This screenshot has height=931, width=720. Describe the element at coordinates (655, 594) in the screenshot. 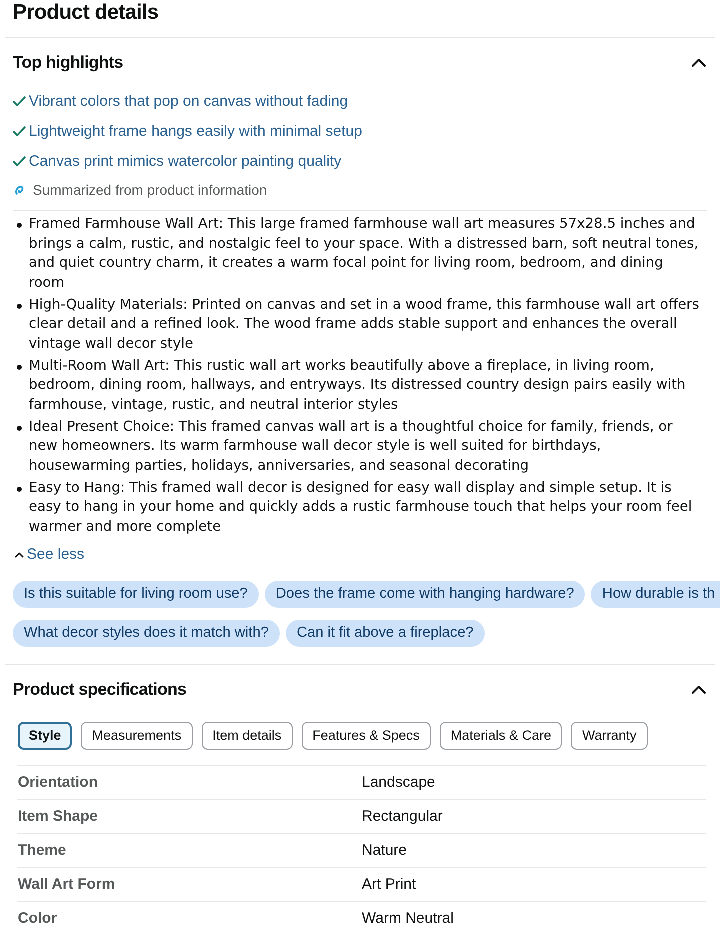

I see `question-chip: How durable is th` at that location.